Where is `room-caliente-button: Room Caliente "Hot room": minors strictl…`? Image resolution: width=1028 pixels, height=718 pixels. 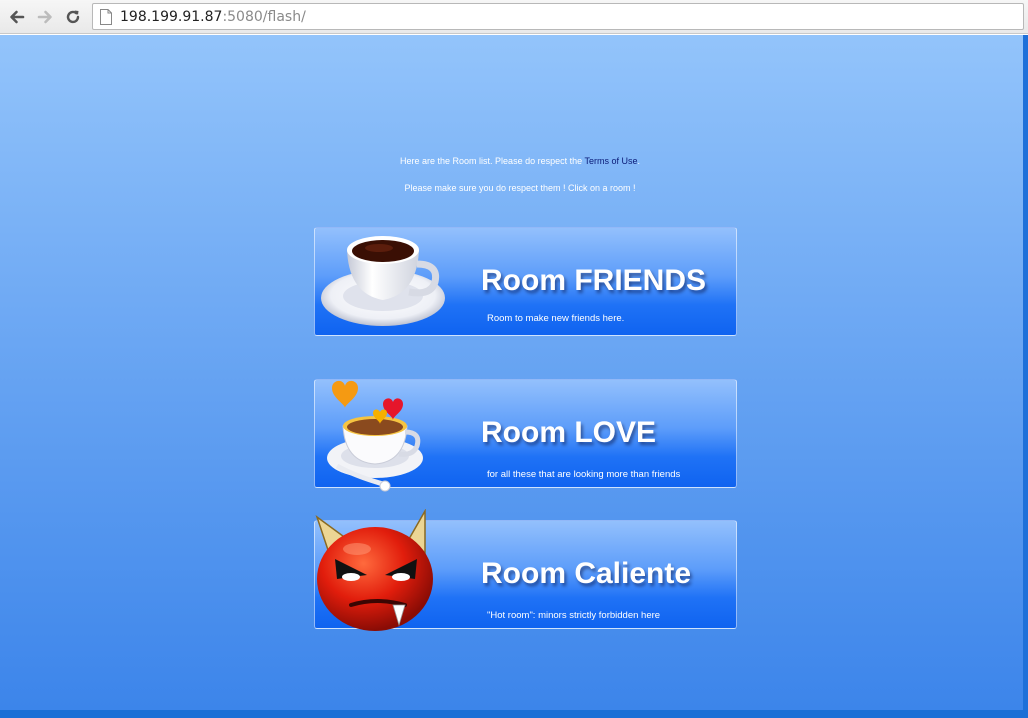
room-caliente-button: Room Caliente "Hot room": minors strictl… is located at coordinates (525, 570).